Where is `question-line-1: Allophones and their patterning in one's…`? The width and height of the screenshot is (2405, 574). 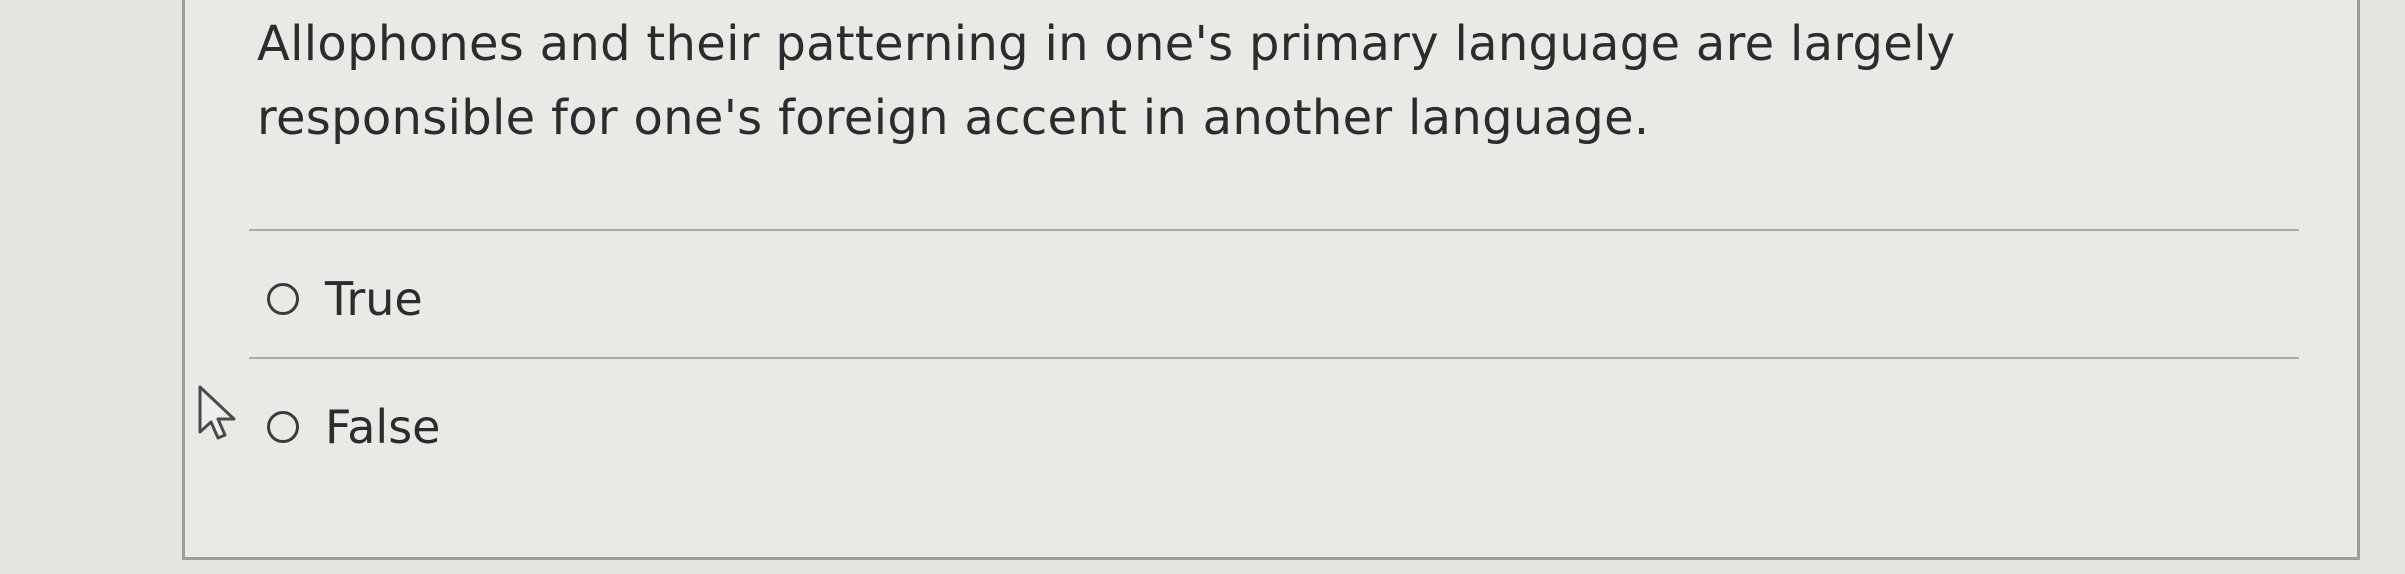 question-line-1: Allophones and their patterning in one's… is located at coordinates (1106, 44).